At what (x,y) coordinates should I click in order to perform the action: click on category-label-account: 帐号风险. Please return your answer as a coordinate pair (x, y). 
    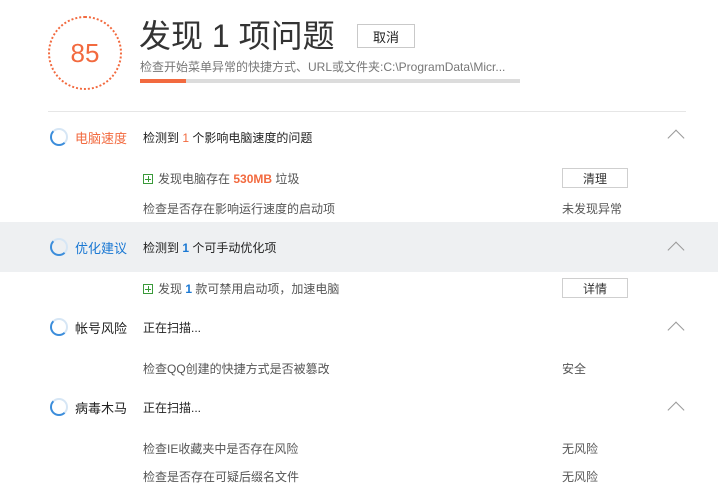
    Looking at the image, I should click on (101, 328).